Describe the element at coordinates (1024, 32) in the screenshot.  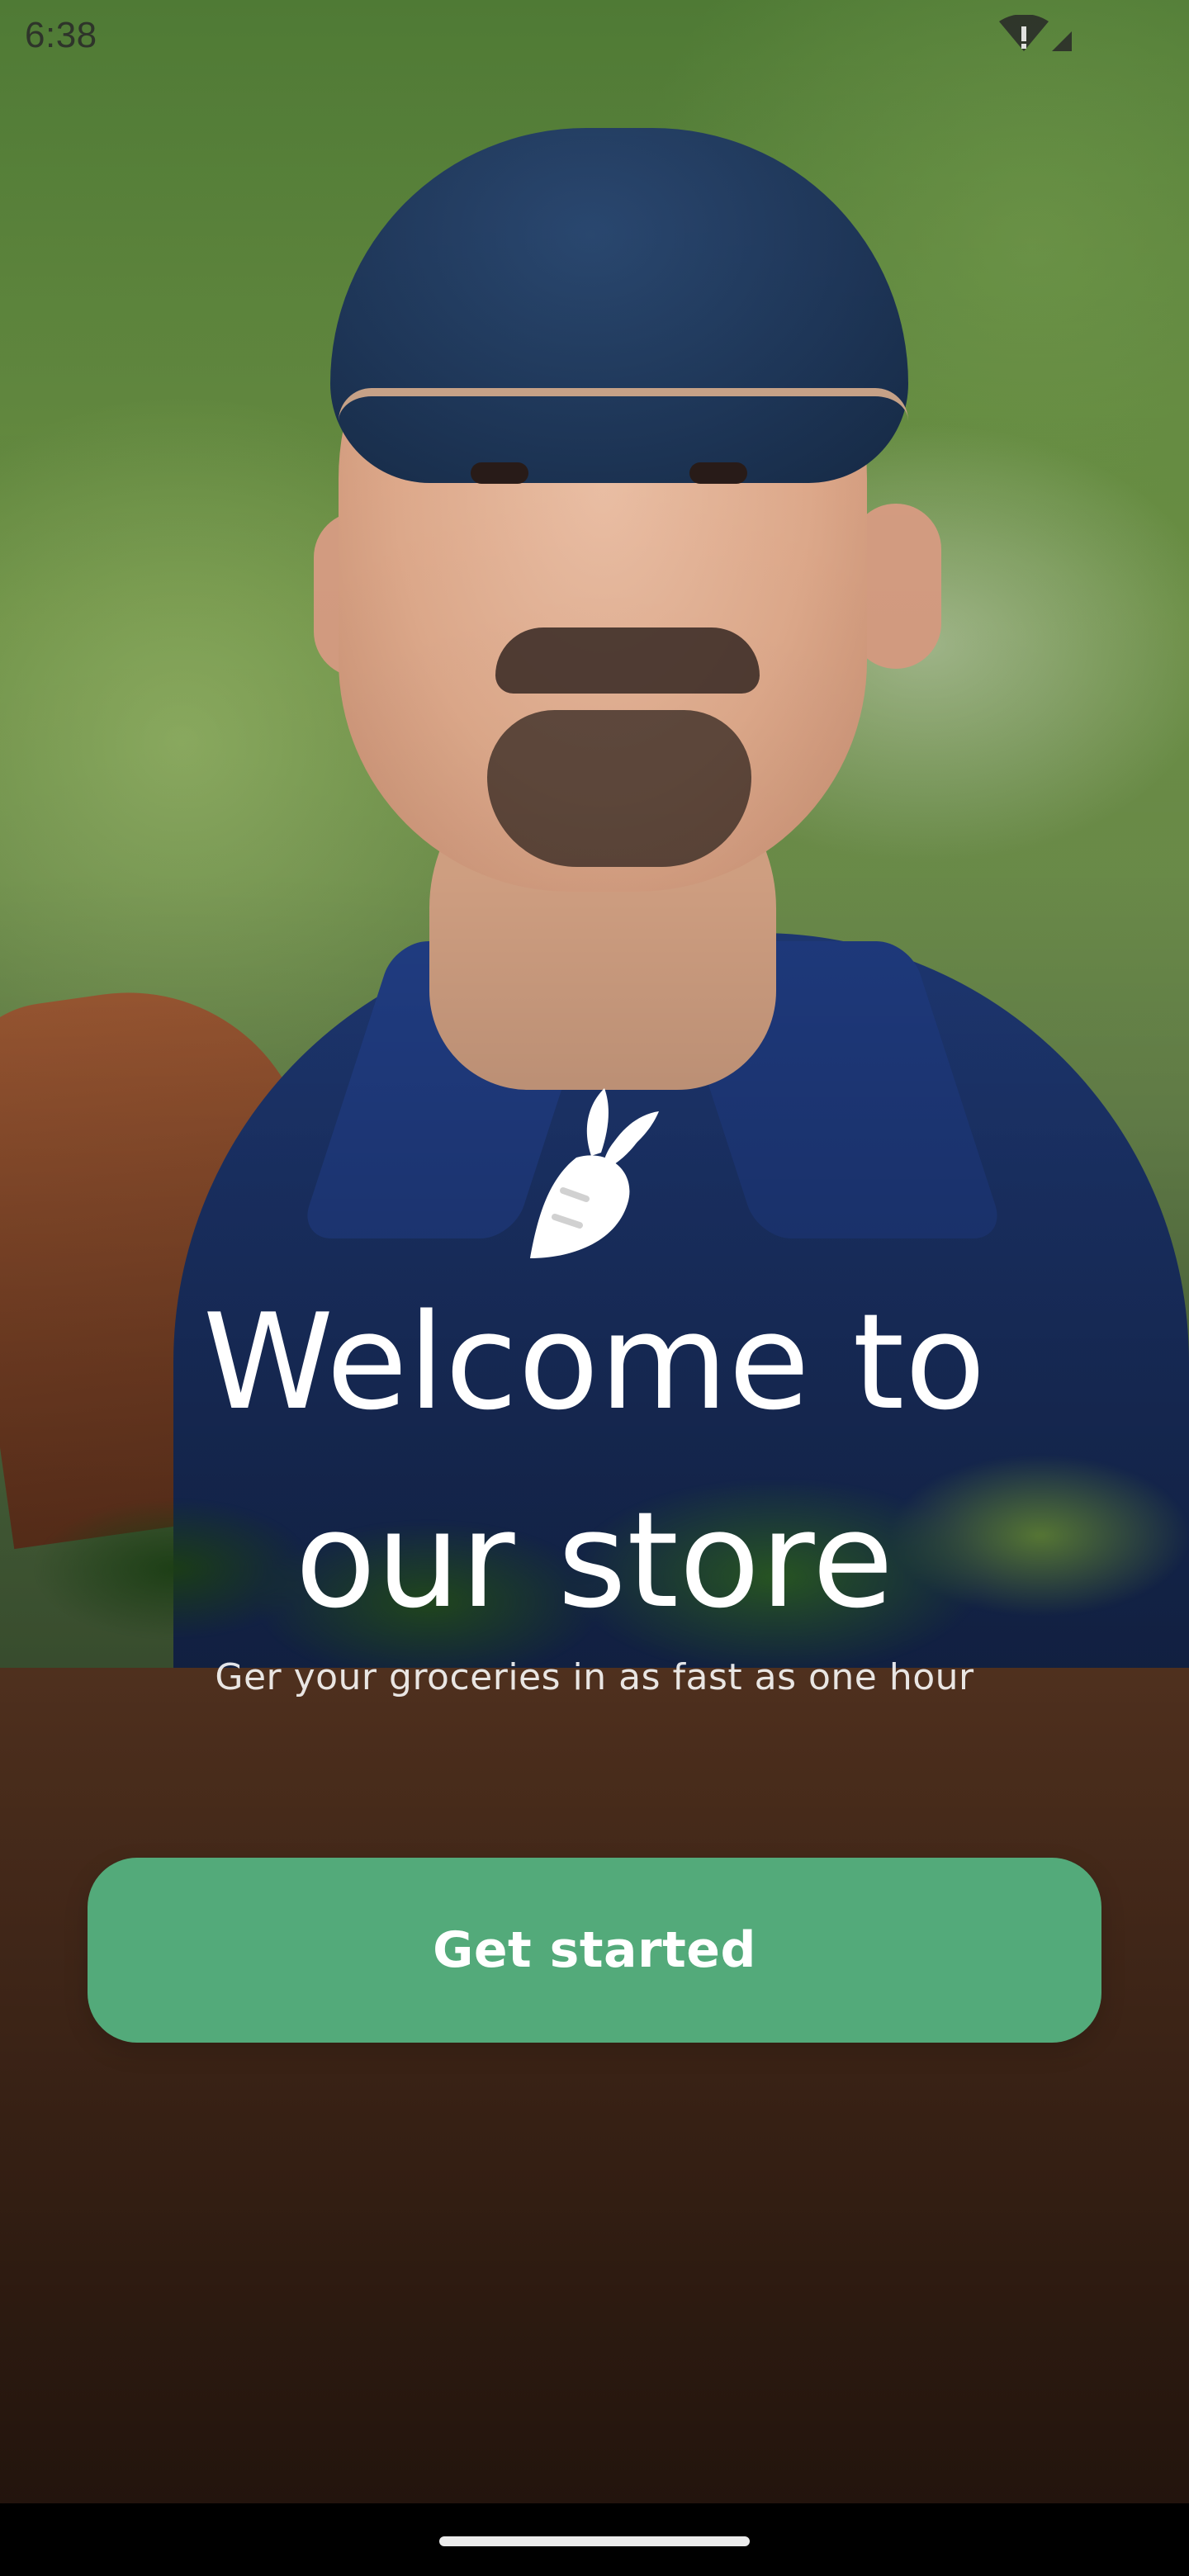
I see `wifi-alert-icon` at that location.